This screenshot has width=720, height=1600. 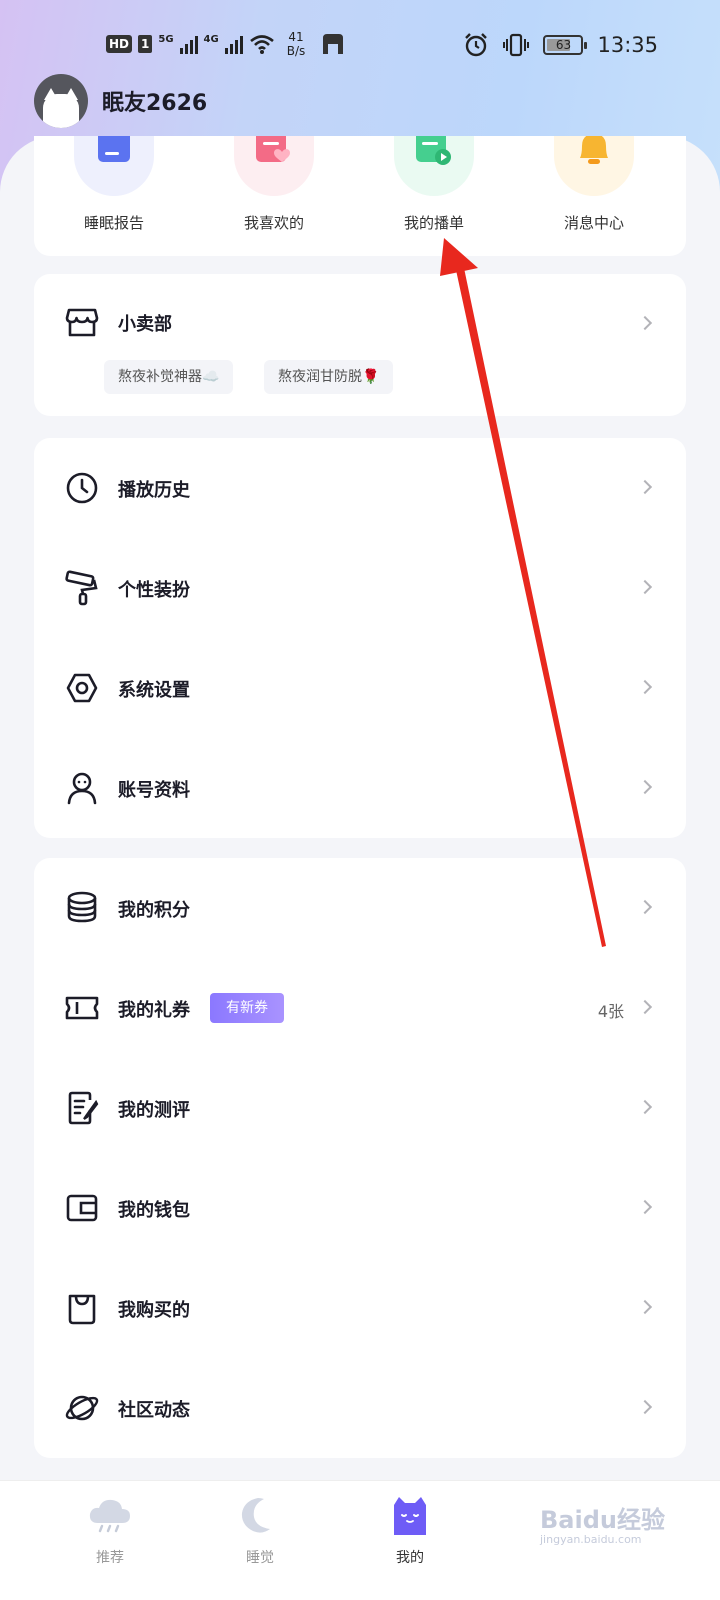 What do you see at coordinates (360, 1308) in the screenshot?
I see `menu-item-purchased: 我购买的` at bounding box center [360, 1308].